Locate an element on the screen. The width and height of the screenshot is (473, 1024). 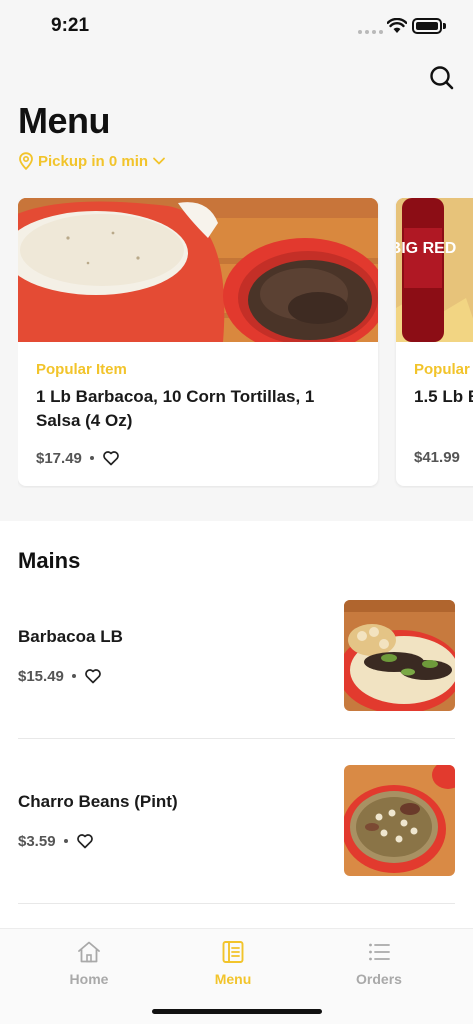
tab-menu: Menu is located at coordinates (233, 964).